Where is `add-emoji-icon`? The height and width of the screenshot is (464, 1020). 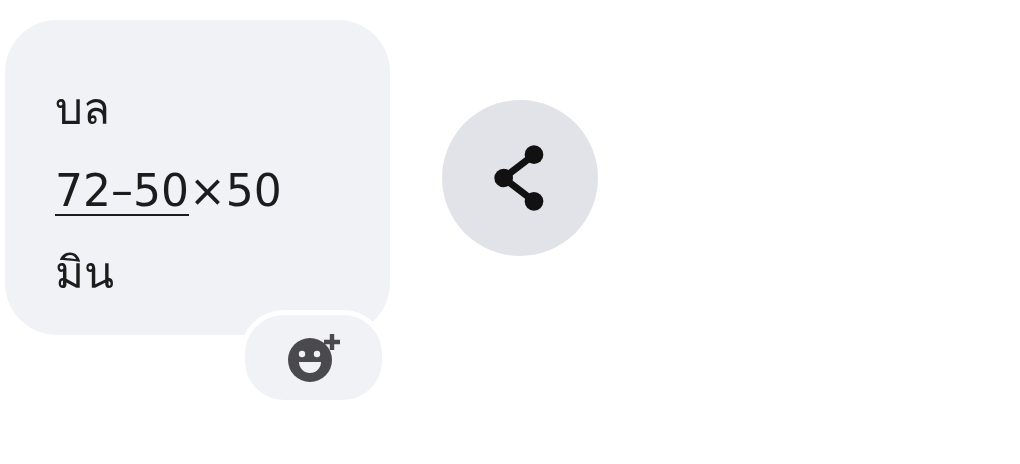 add-emoji-icon is located at coordinates (313, 357).